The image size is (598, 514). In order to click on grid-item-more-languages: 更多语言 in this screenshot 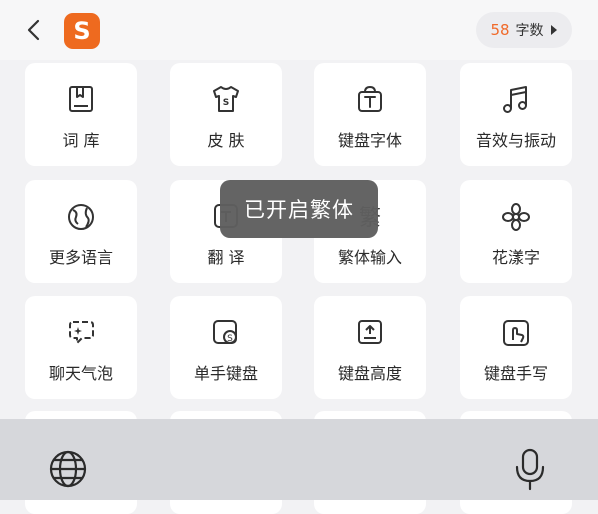, I will do `click(81, 231)`.